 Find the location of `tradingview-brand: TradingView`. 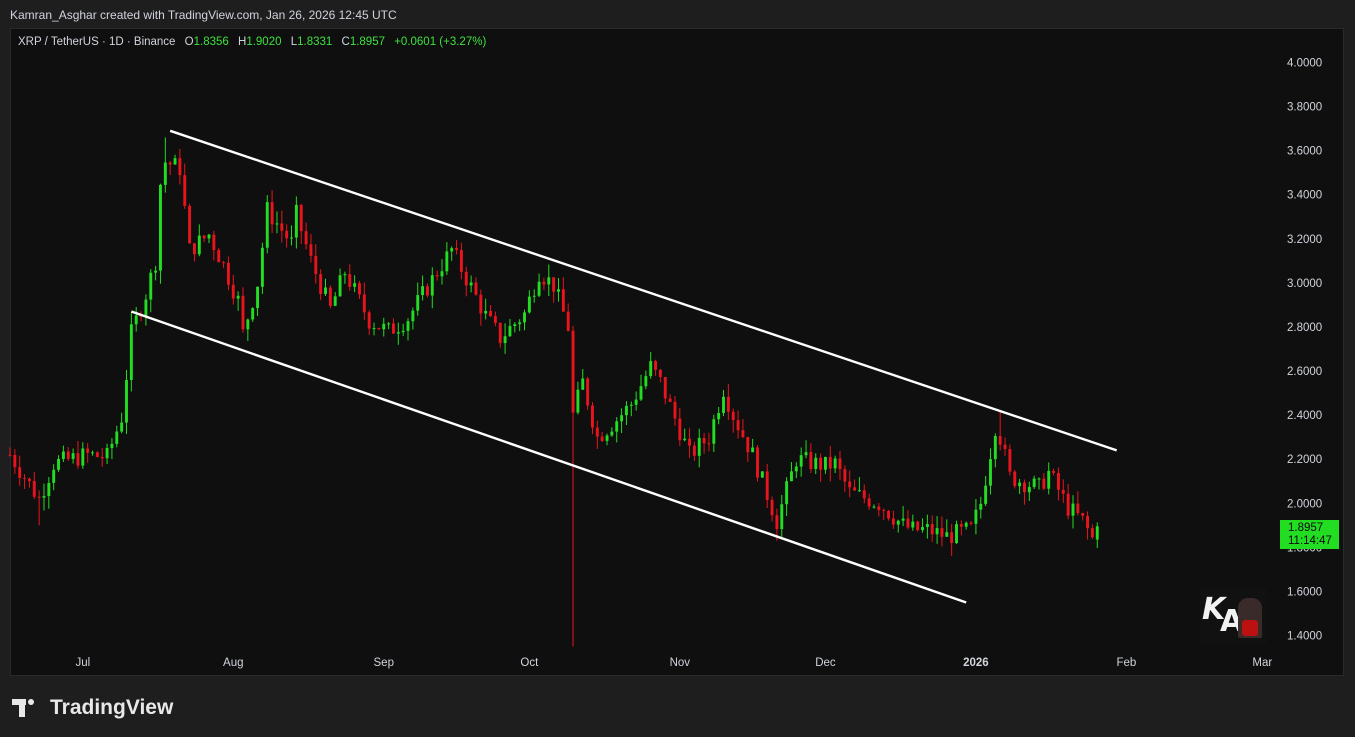

tradingview-brand: TradingView is located at coordinates (92, 708).